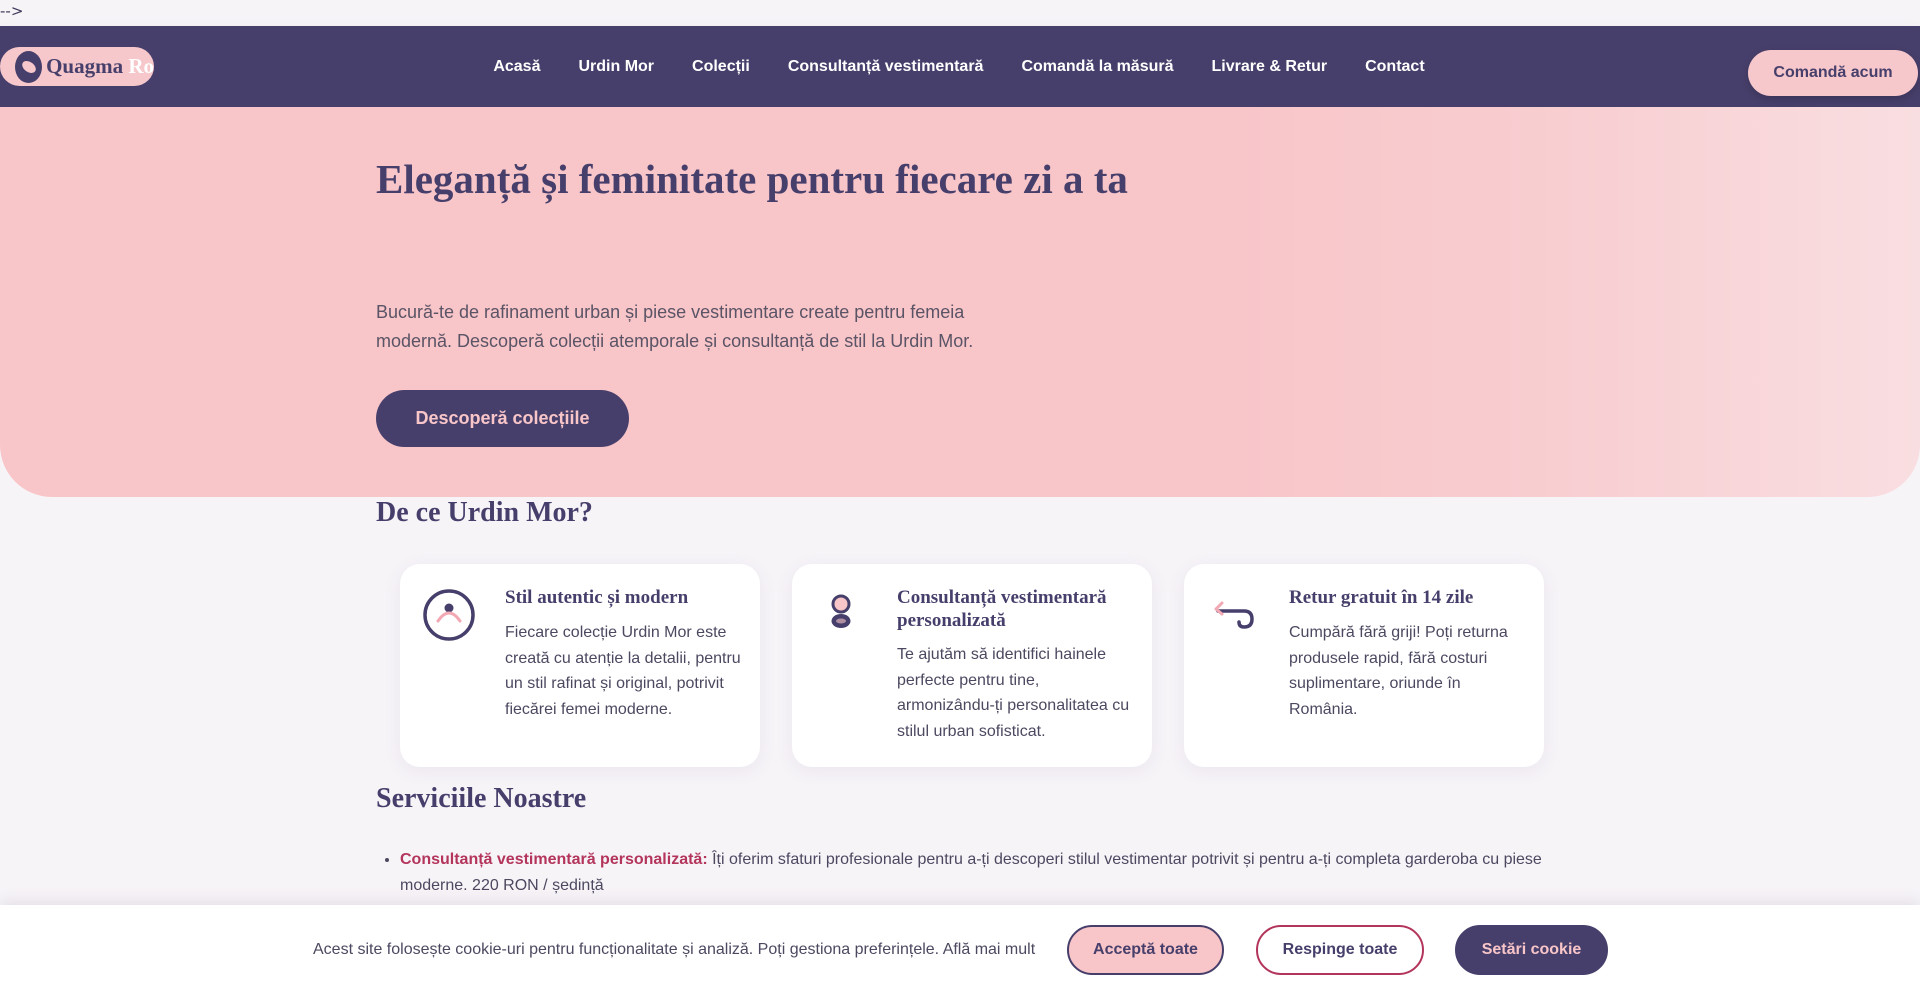  I want to click on feature-card-title: Consultanță vestimentară personalizată, so click(1002, 609).